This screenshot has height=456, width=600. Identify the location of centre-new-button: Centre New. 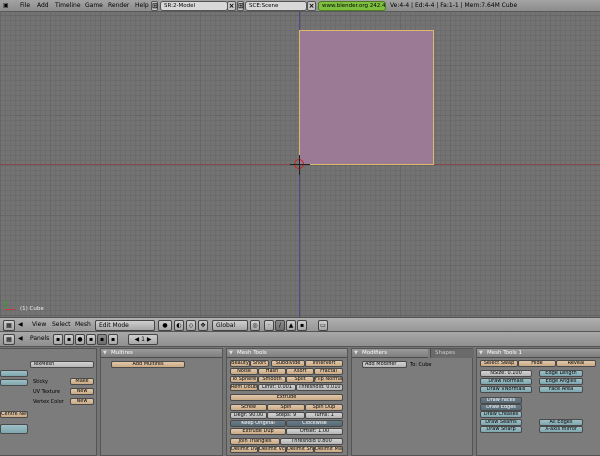
(14, 414).